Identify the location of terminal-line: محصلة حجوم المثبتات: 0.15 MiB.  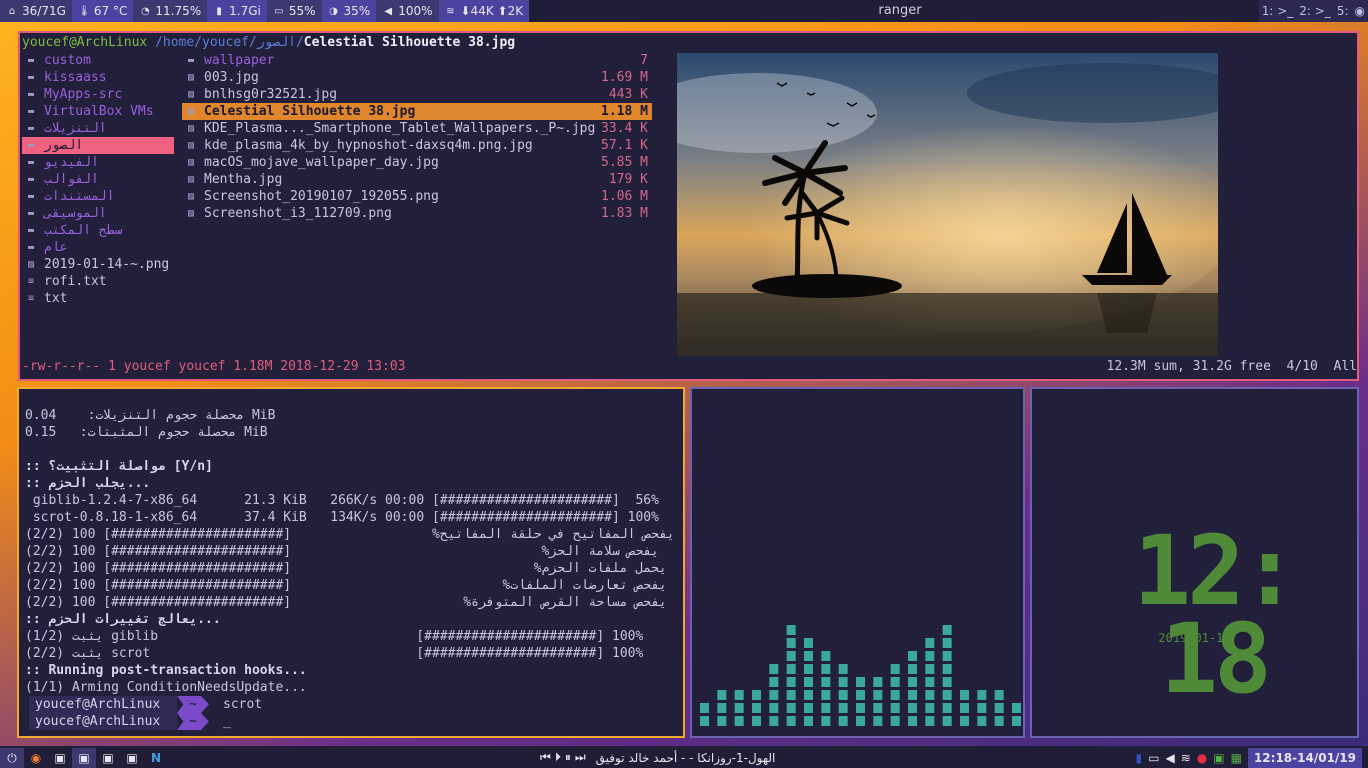
(146, 432).